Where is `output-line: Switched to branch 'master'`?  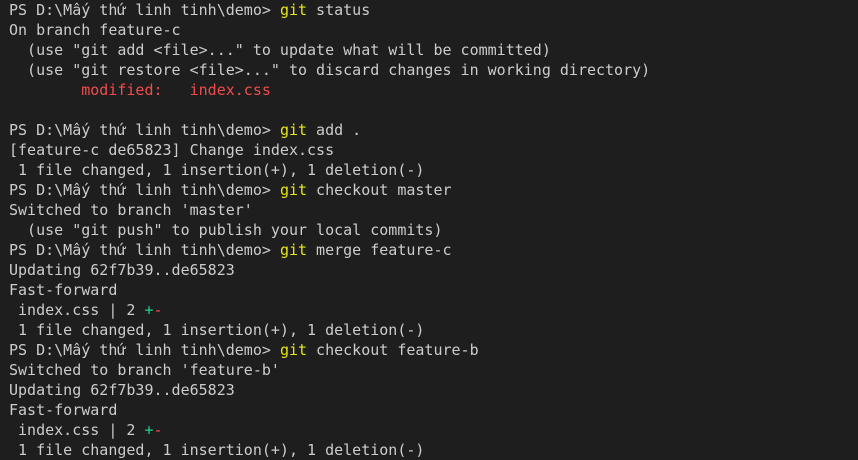
output-line: Switched to branch 'master' is located at coordinates (131, 210).